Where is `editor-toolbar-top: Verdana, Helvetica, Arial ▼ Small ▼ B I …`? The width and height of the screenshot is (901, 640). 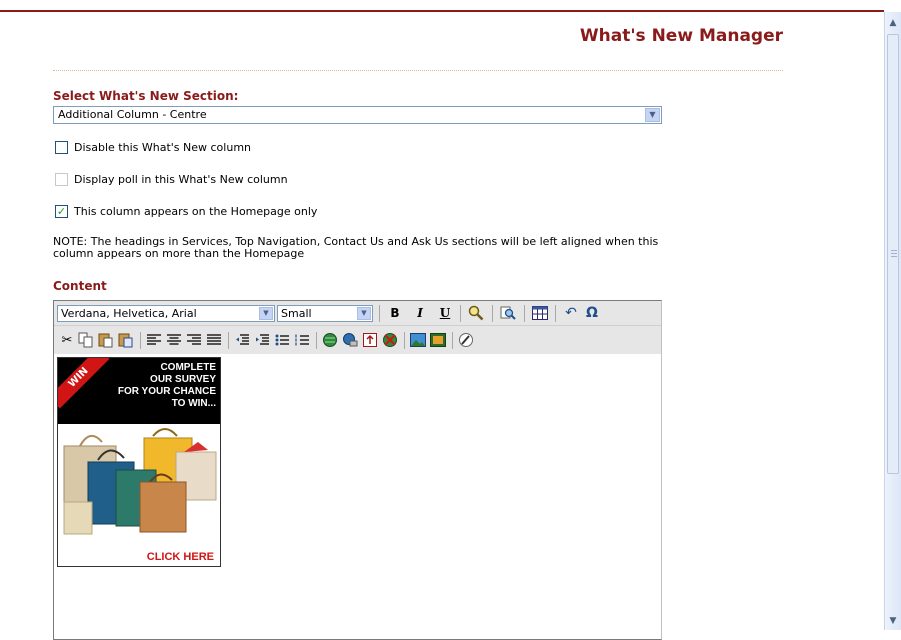 editor-toolbar-top: Verdana, Helvetica, Arial ▼ Small ▼ B I … is located at coordinates (357, 313).